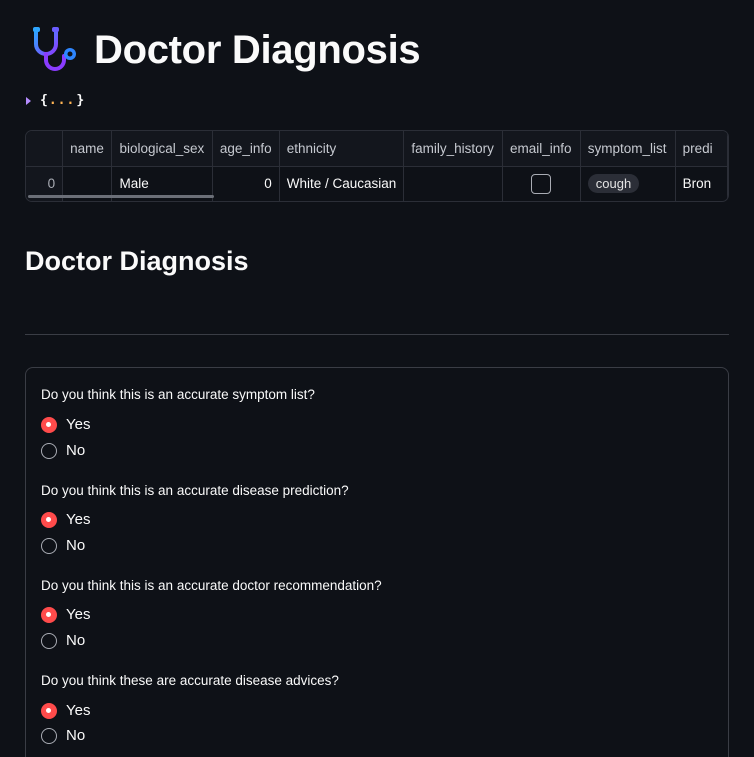 The height and width of the screenshot is (757, 754). Describe the element at coordinates (45, 149) in the screenshot. I see `column-header-index` at that location.